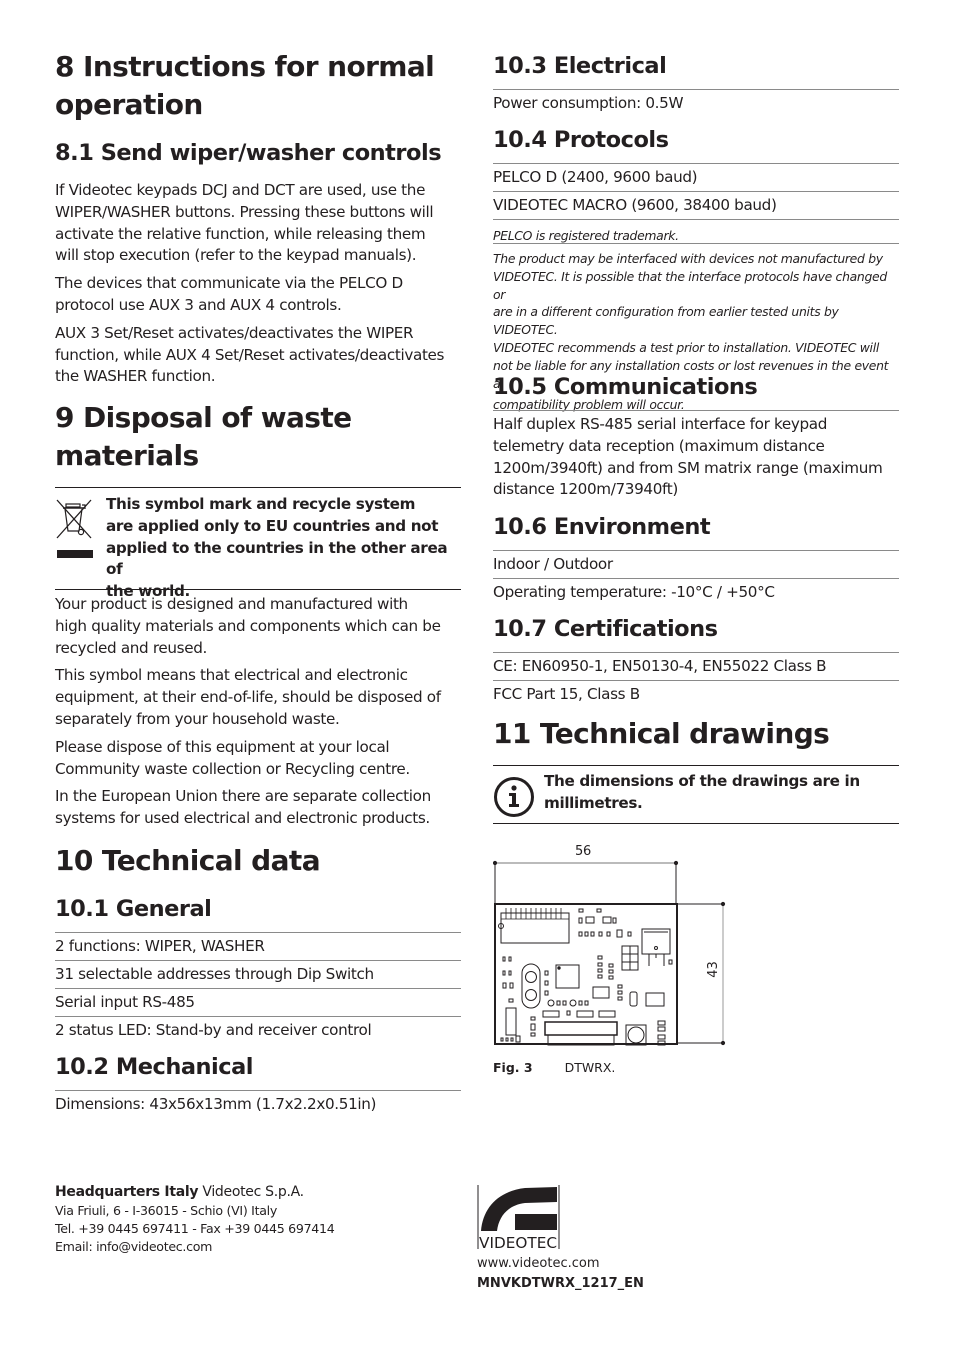 The image size is (954, 1354). I want to click on weee-crossed-bin-icon, so click(75, 529).